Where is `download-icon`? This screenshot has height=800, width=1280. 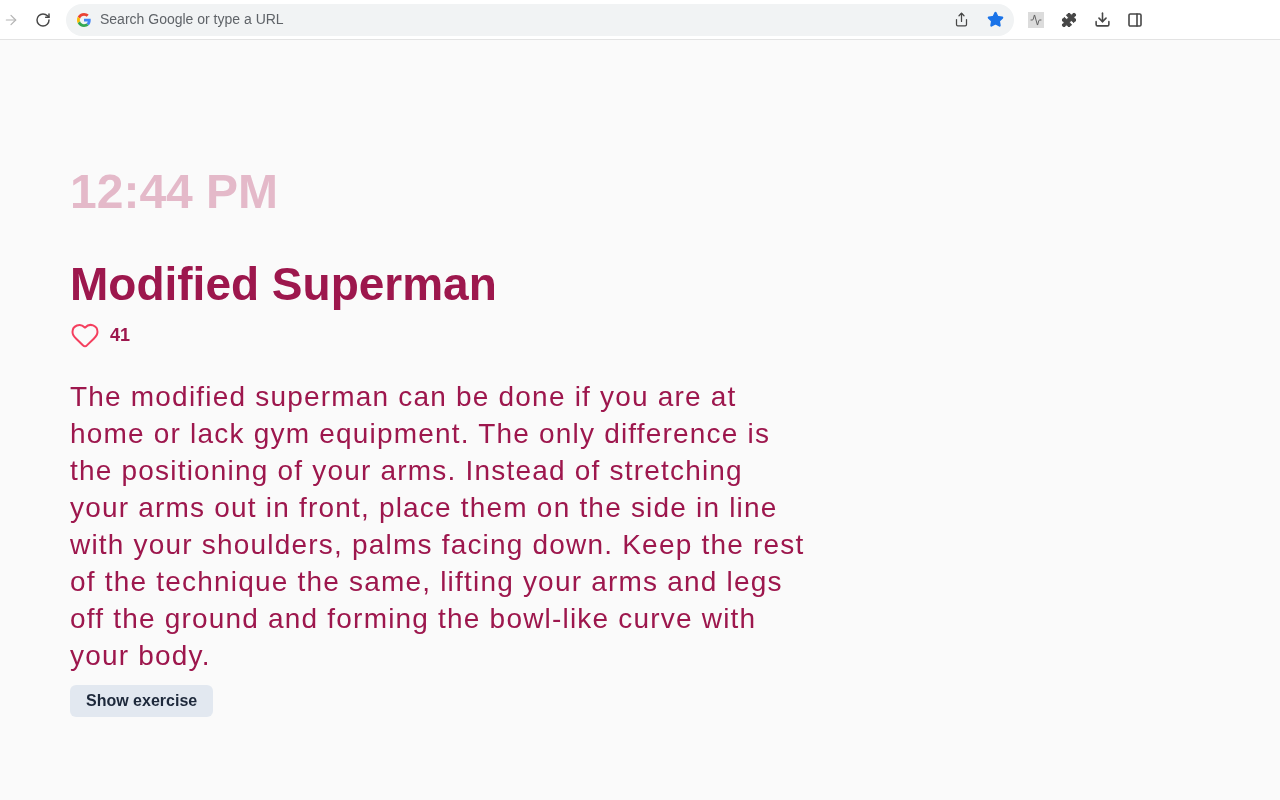
download-icon is located at coordinates (1102, 19).